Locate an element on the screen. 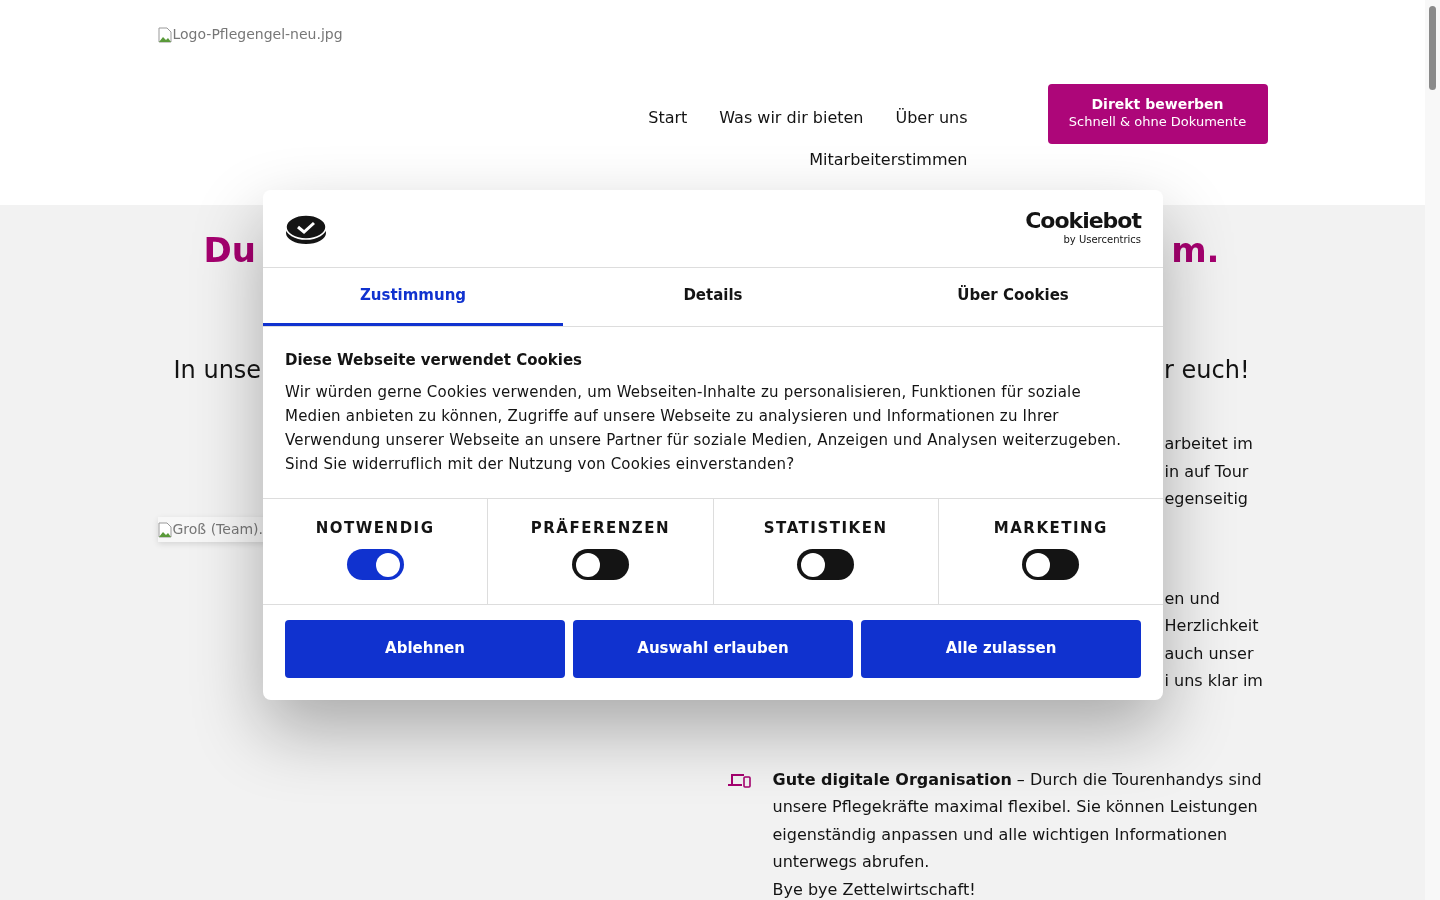 This screenshot has width=1440, height=900. category-label: PRÄFERENZEN is located at coordinates (600, 528).